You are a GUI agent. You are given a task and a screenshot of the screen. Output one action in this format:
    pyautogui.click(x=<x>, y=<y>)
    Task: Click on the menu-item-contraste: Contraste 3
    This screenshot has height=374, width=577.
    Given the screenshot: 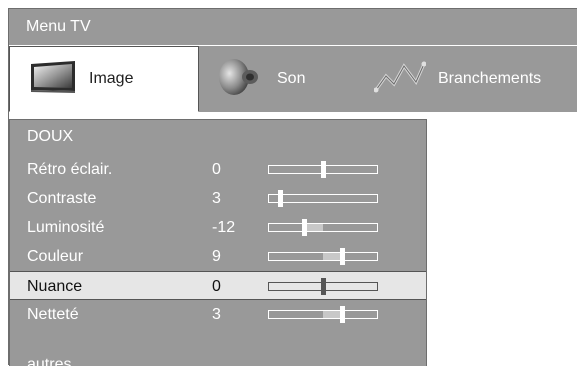 What is the action you would take?
    pyautogui.click(x=218, y=198)
    